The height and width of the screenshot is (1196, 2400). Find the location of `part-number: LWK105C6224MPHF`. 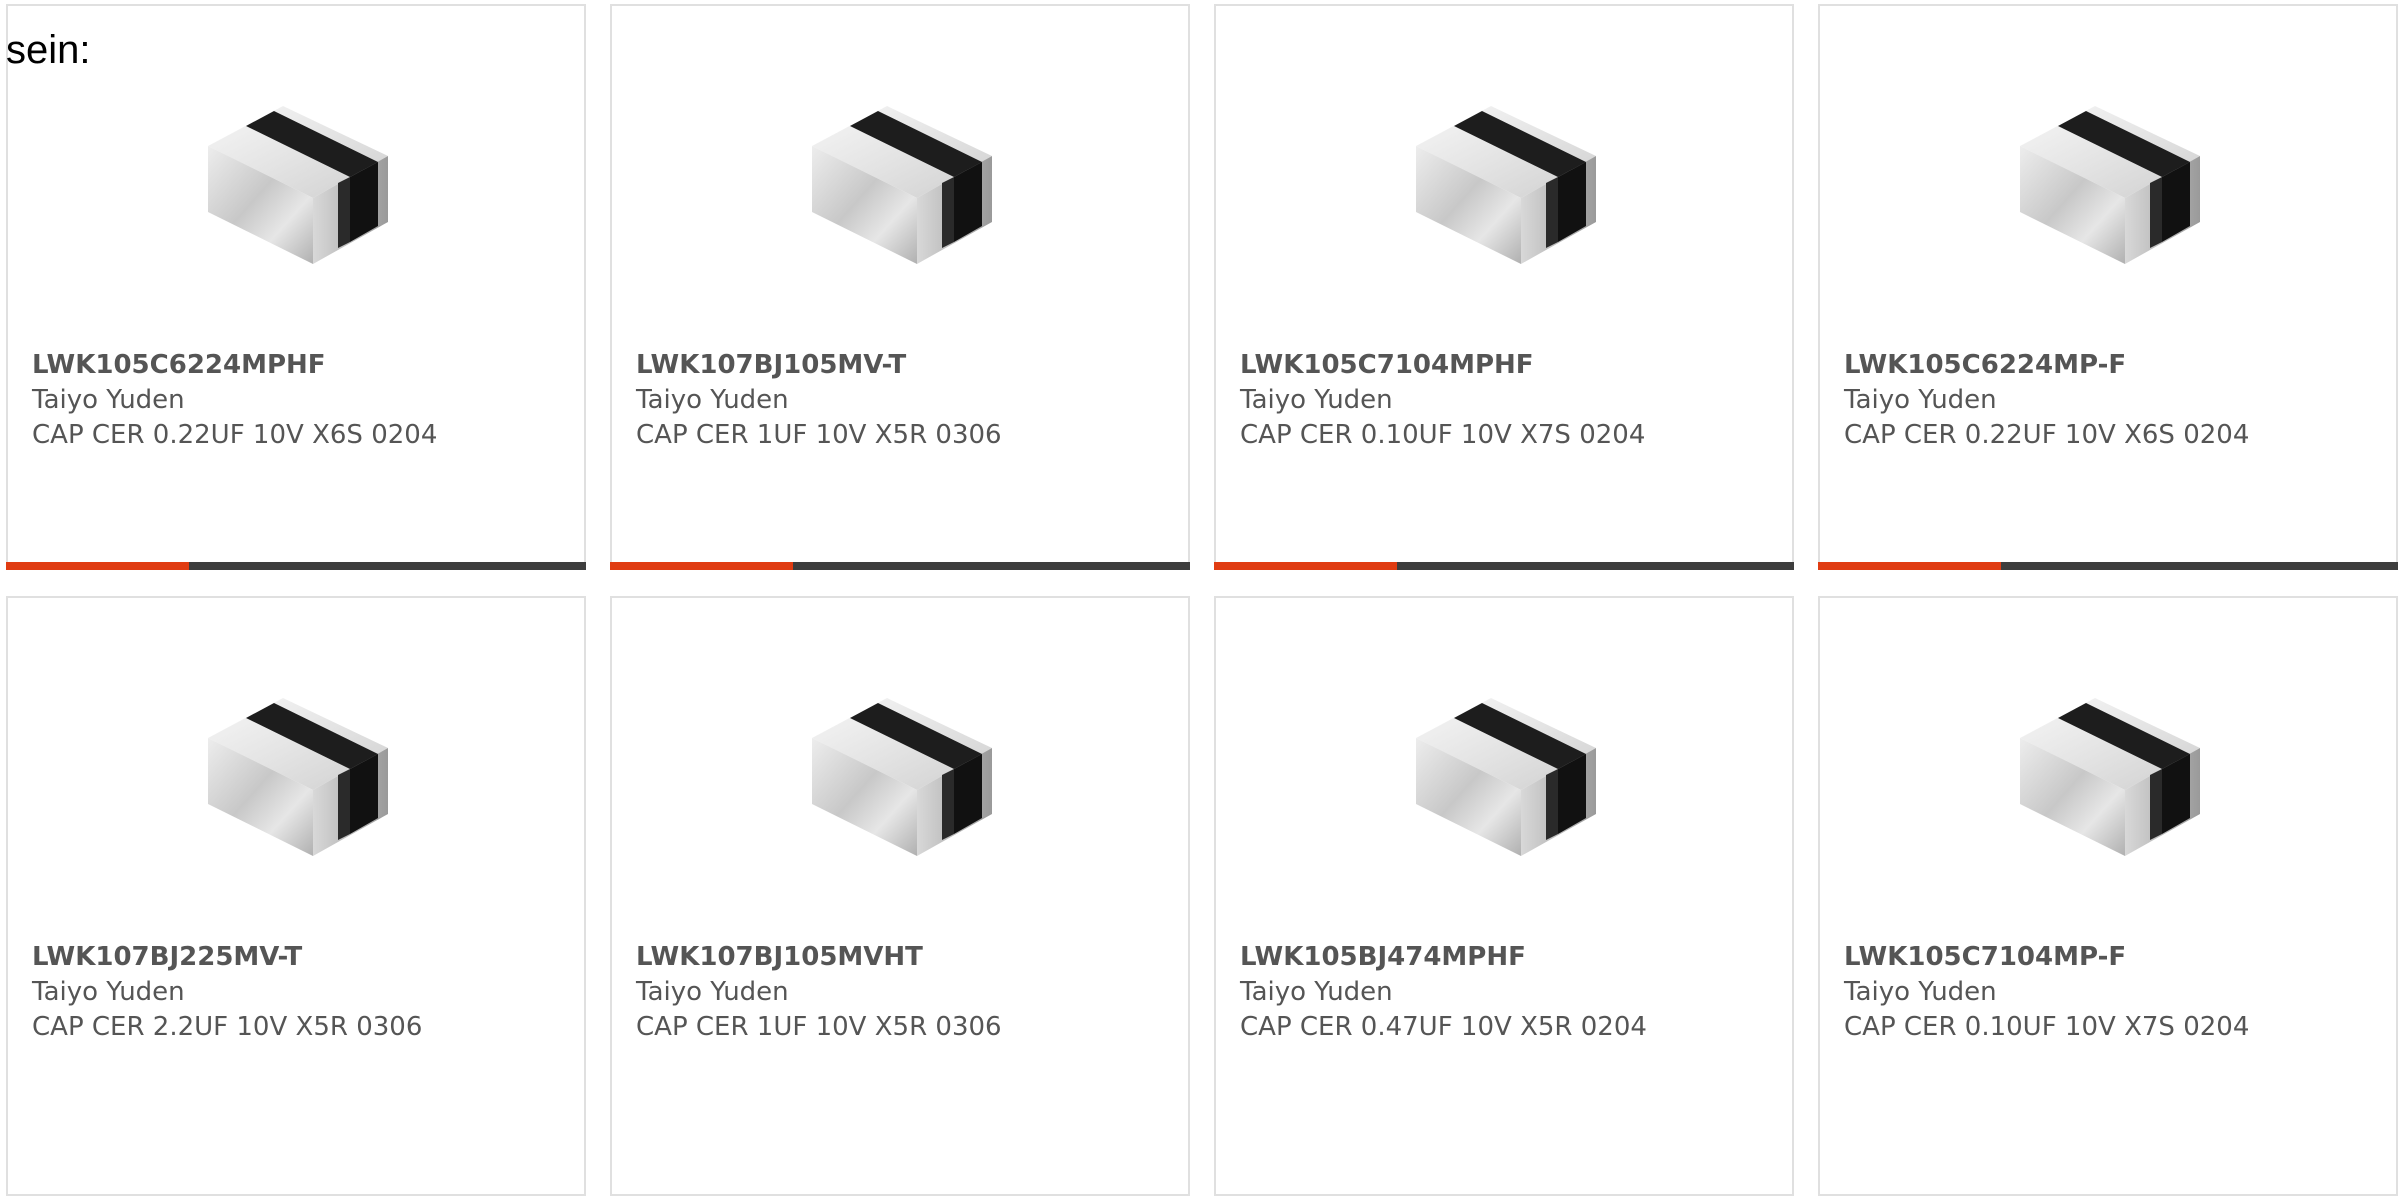

part-number: LWK105C6224MPHF is located at coordinates (296, 365).